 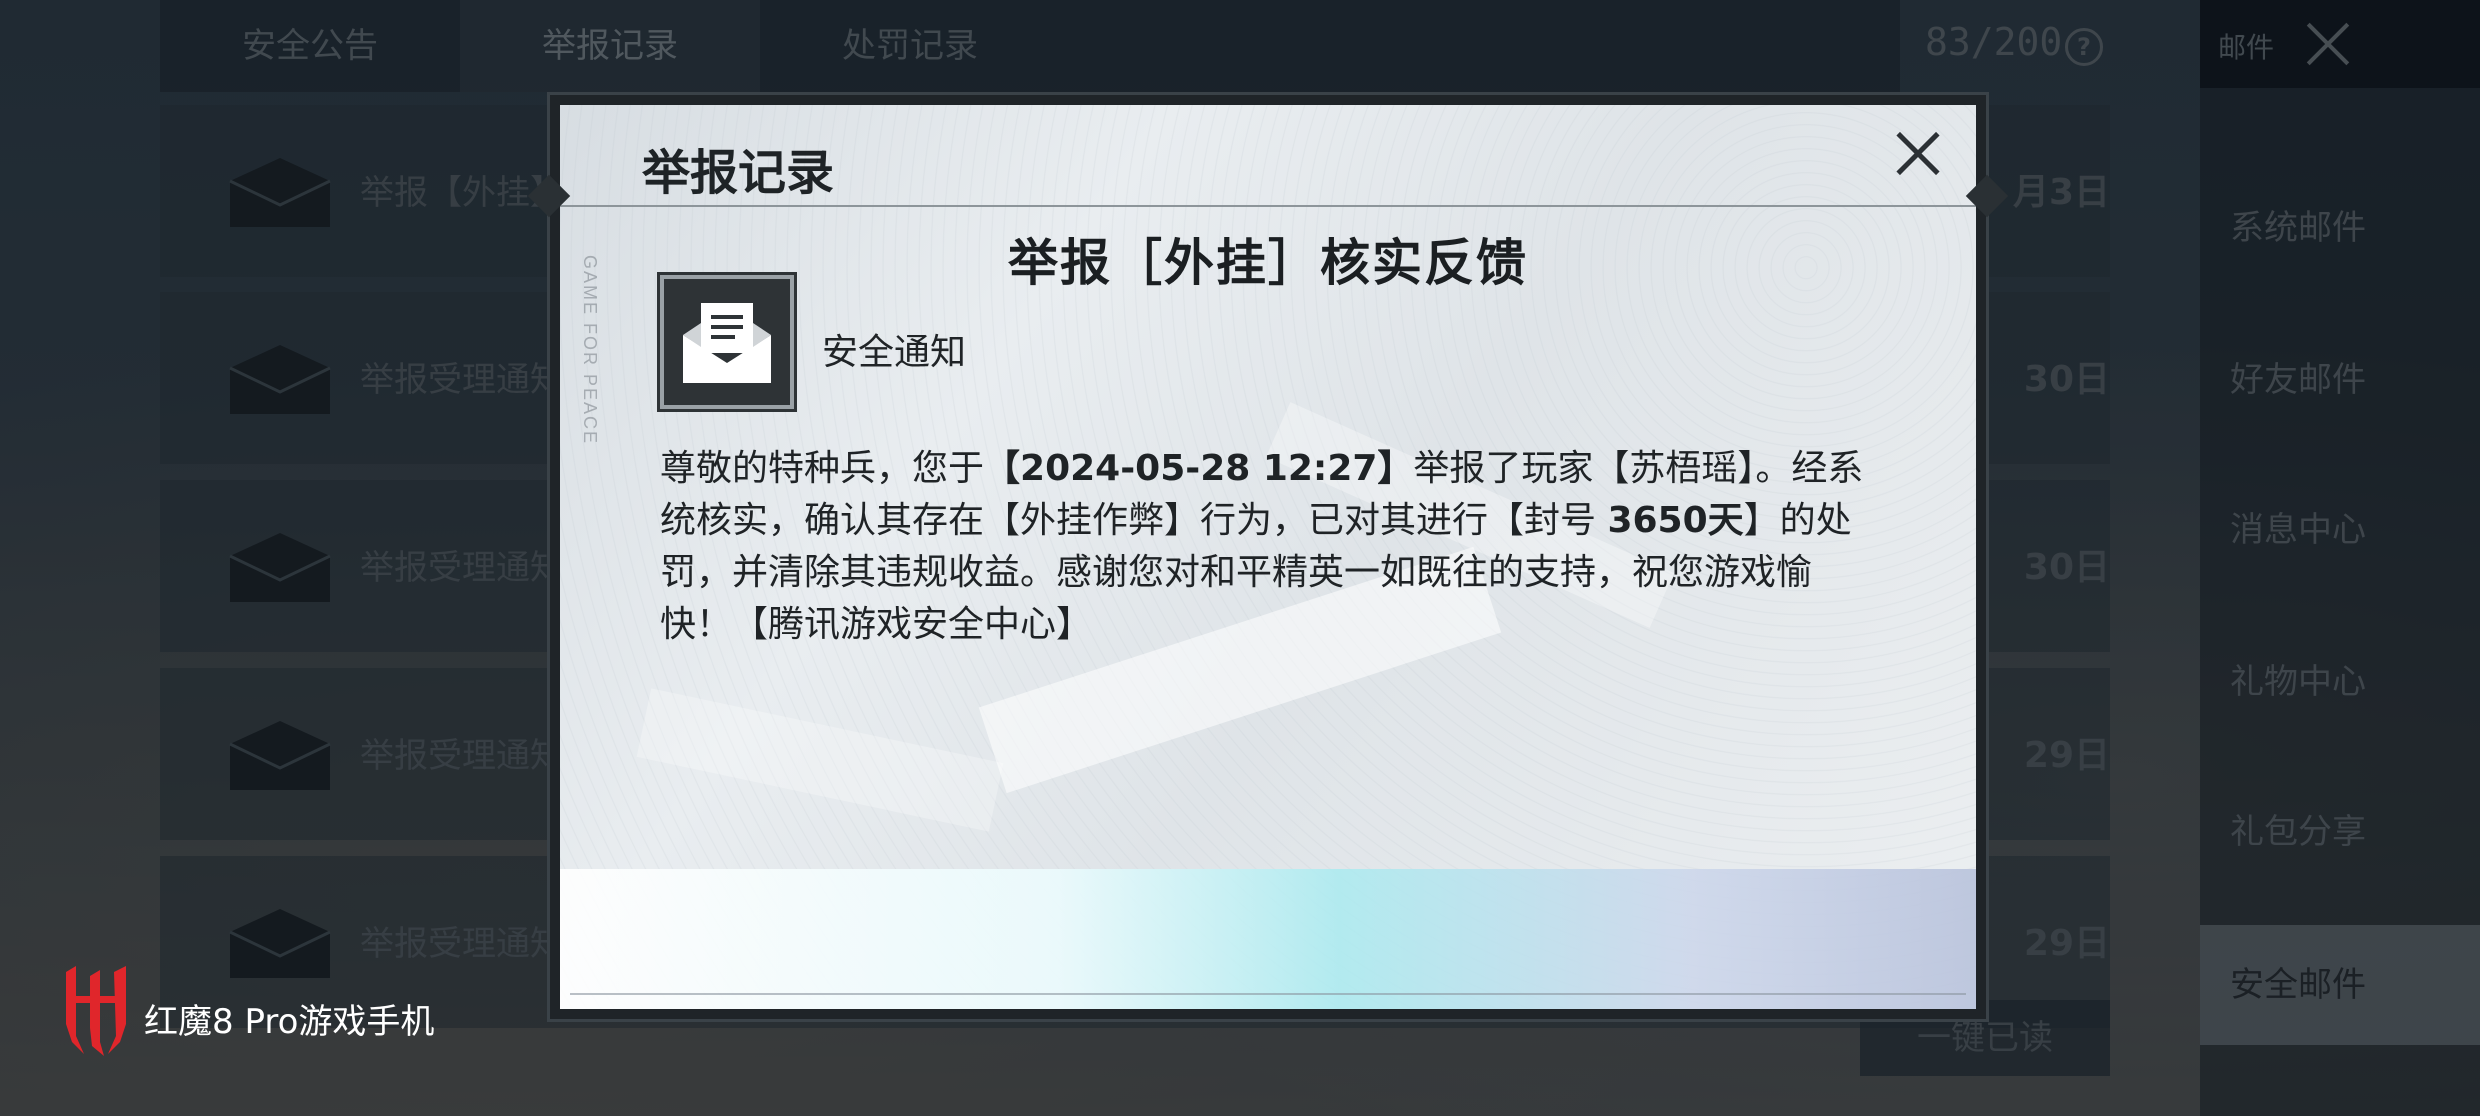 I want to click on dialog-footer, so click(x=1268, y=939).